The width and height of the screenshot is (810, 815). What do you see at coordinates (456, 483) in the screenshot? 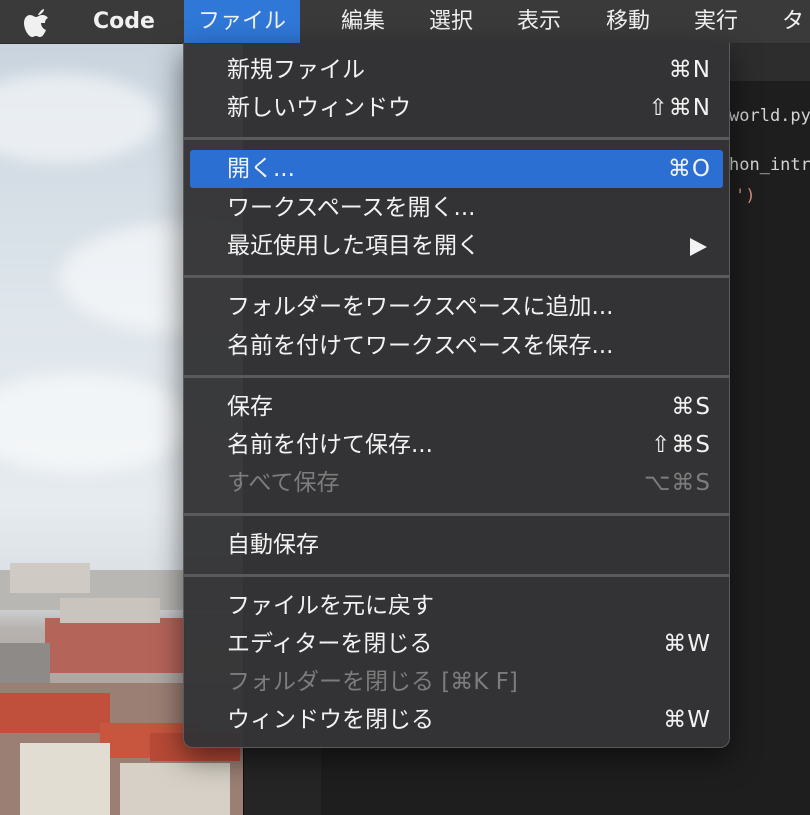
I see `menu-item-save-all: すべて保存 ⌥⌘S` at bounding box center [456, 483].